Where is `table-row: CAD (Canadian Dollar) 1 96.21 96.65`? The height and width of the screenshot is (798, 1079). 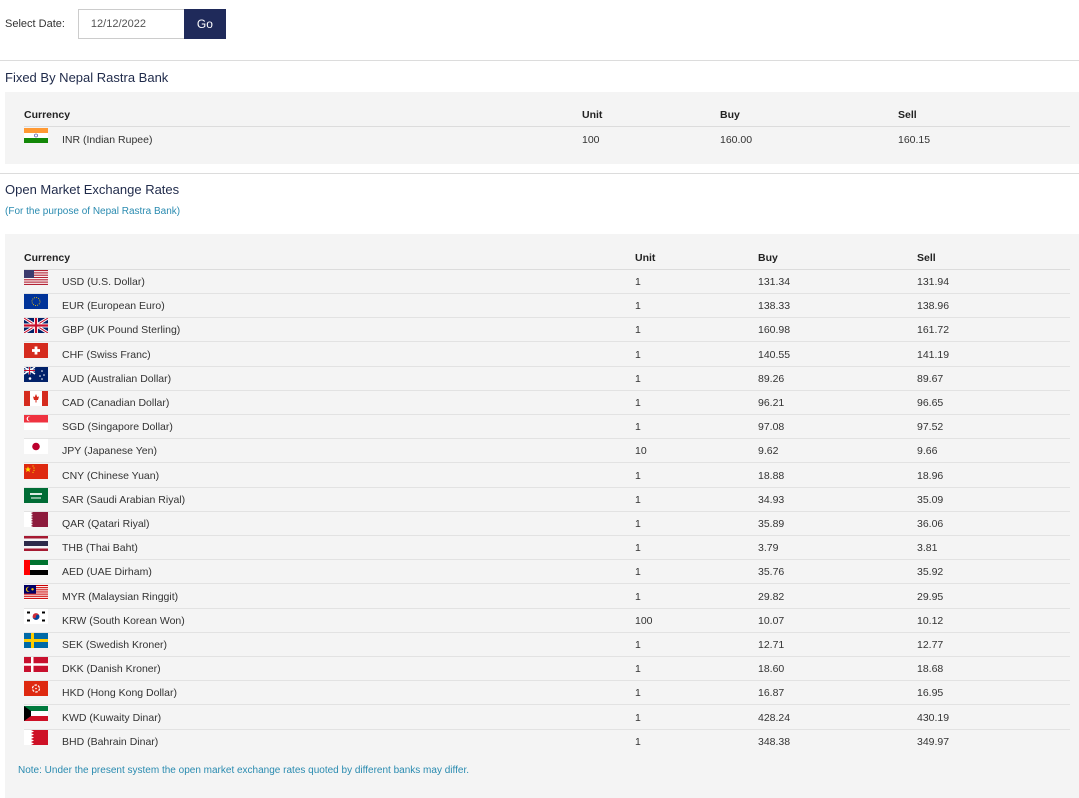 table-row: CAD (Canadian Dollar) 1 96.21 96.65 is located at coordinates (547, 403).